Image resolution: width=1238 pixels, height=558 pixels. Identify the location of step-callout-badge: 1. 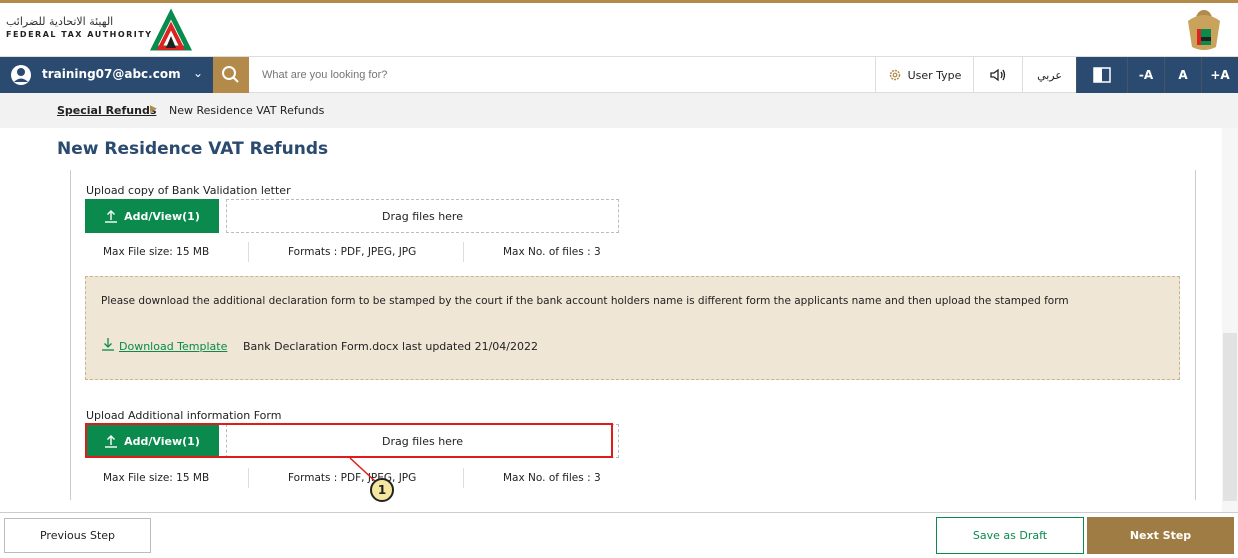
(382, 490).